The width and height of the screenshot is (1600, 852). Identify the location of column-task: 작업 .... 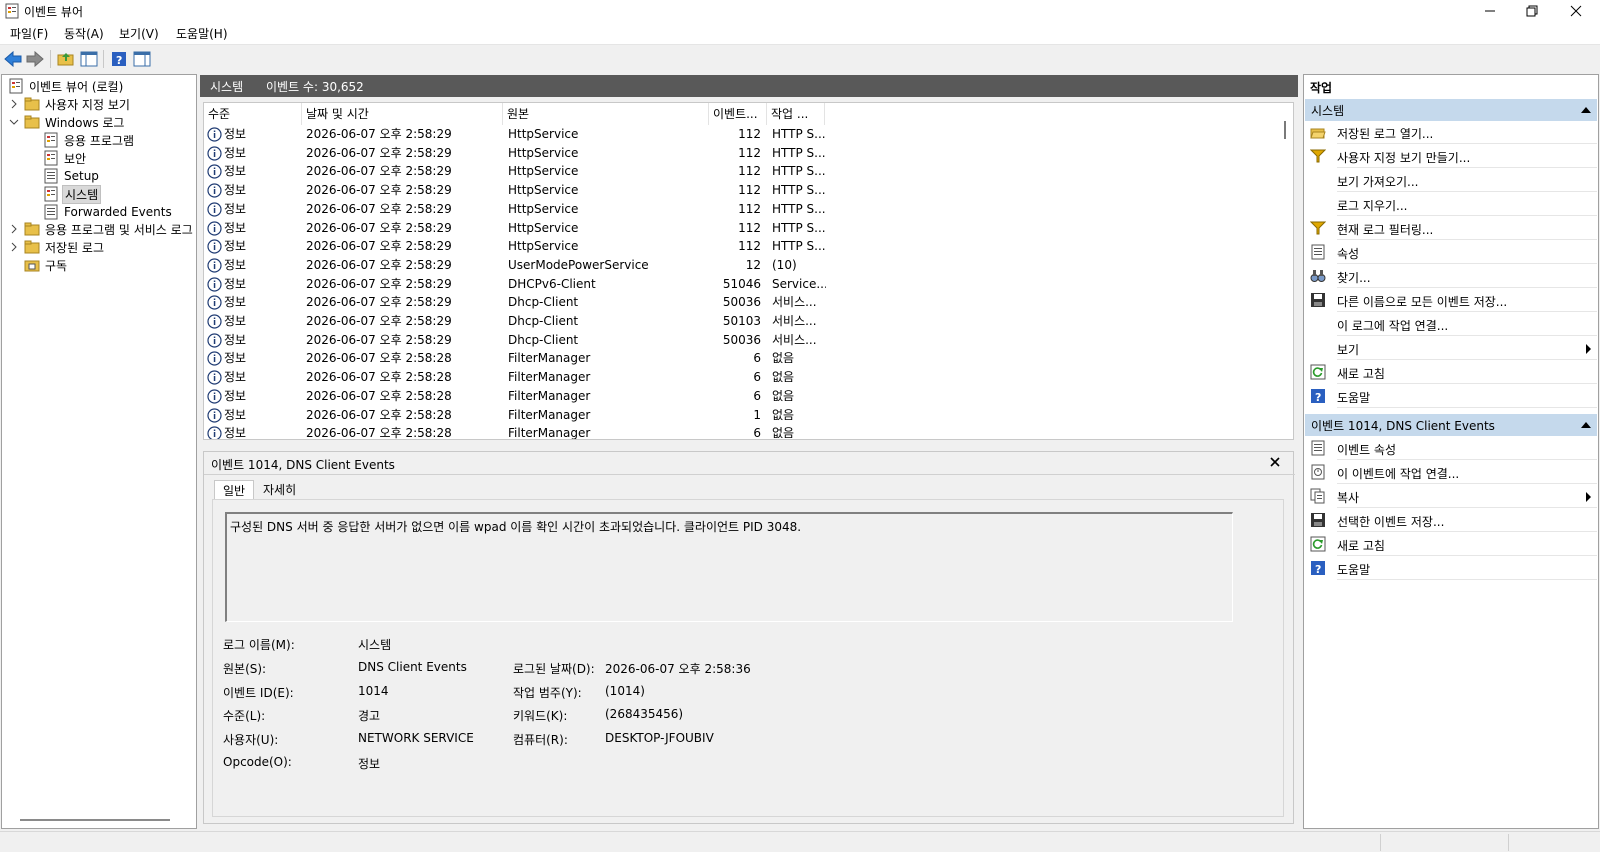
(796, 114).